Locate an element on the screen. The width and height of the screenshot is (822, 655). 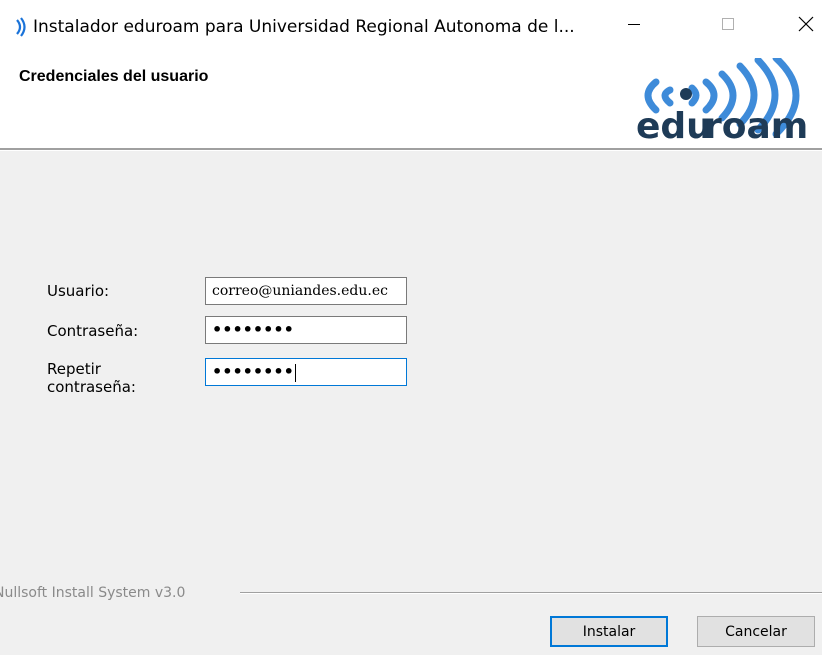
repeat-password-input: •••••••• is located at coordinates (306, 372).